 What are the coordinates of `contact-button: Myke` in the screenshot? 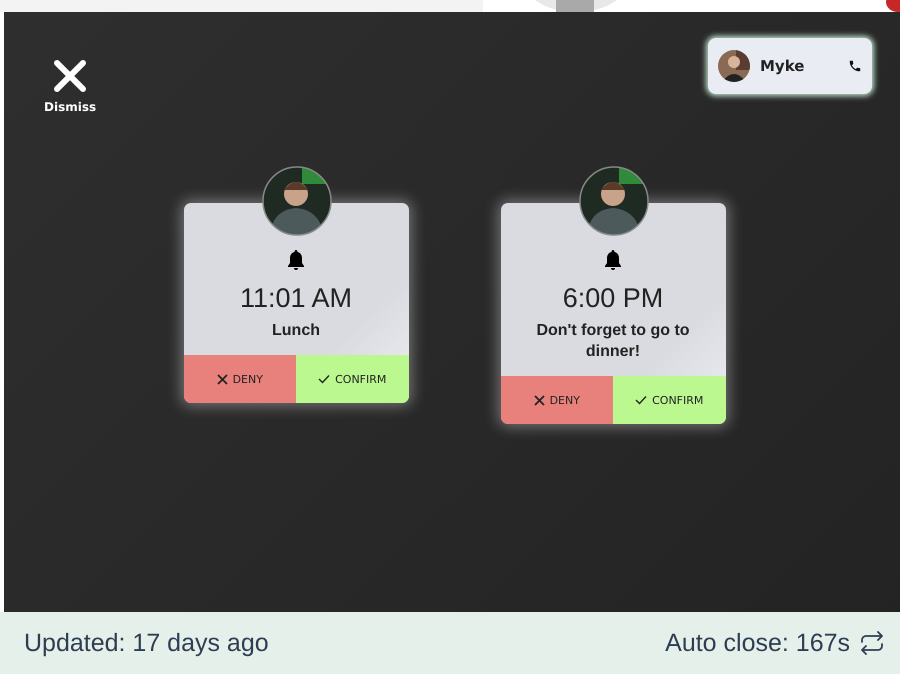 It's located at (790, 66).